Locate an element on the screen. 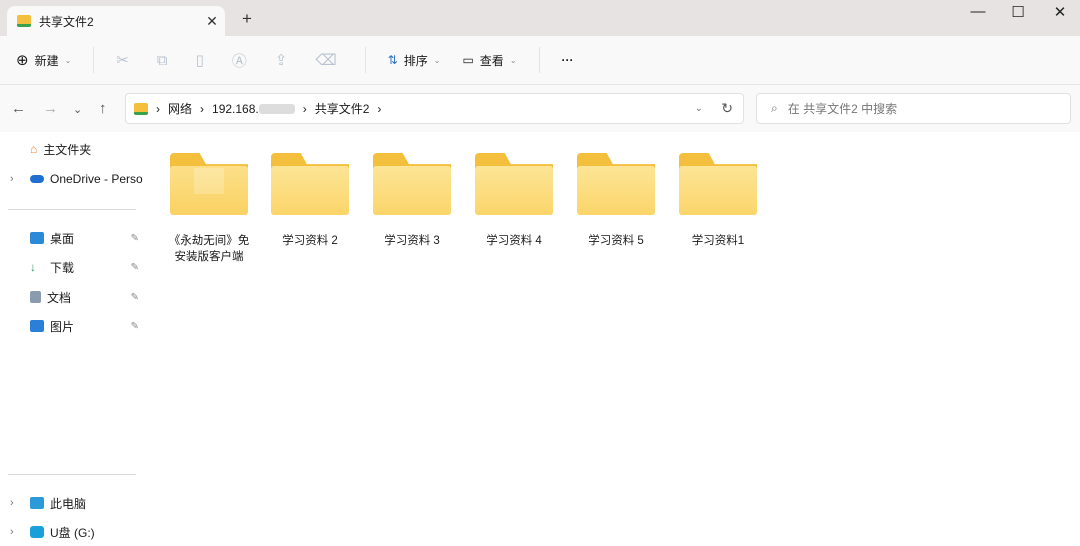 The image size is (1080, 546). sort-label: 排序 is located at coordinates (415, 60).